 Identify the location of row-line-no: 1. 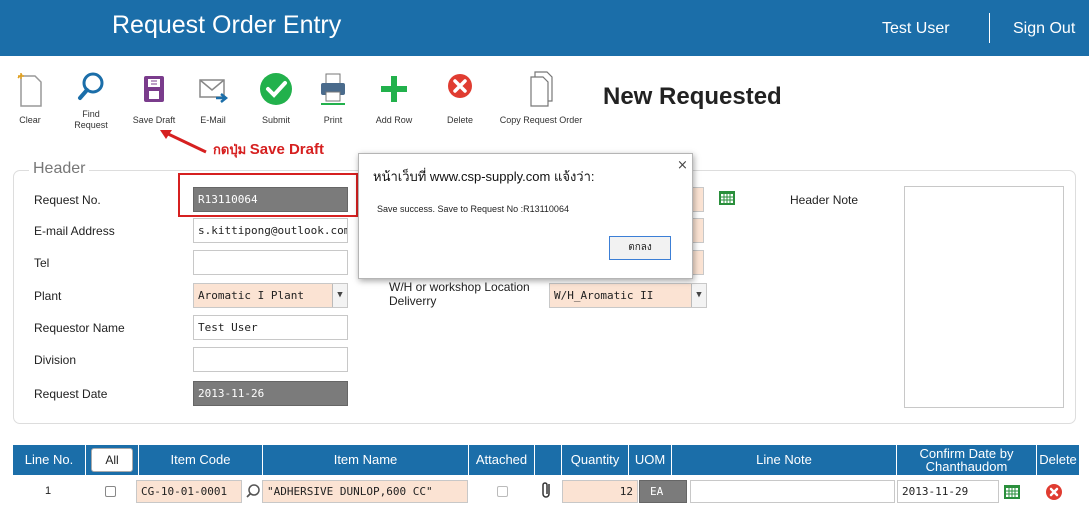
(48, 491).